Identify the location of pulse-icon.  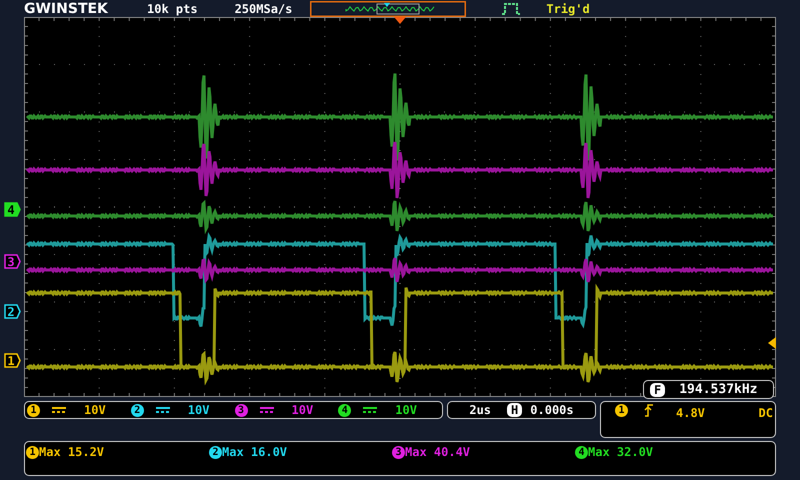
(511, 8).